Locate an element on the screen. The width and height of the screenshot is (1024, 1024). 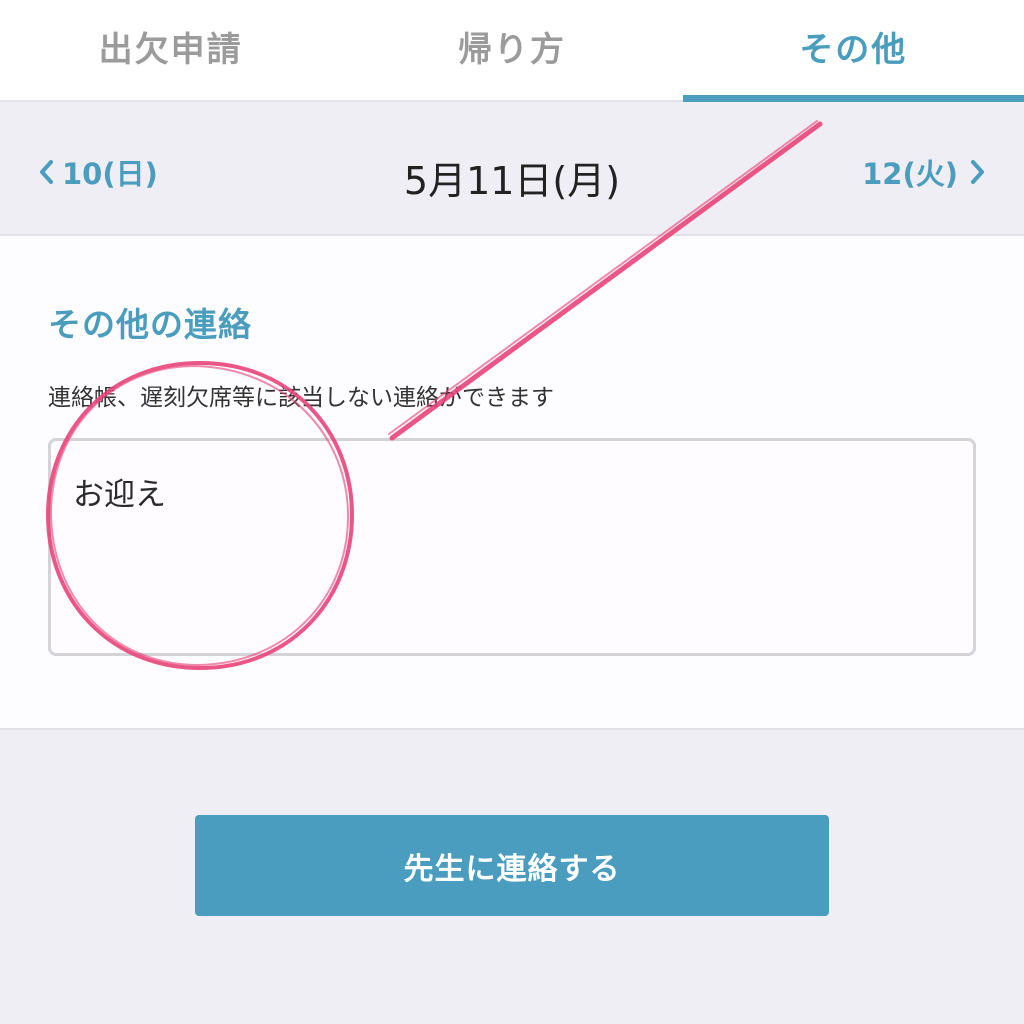
tab-bar: 出欠申請 帰り方 その他 is located at coordinates (512, 51).